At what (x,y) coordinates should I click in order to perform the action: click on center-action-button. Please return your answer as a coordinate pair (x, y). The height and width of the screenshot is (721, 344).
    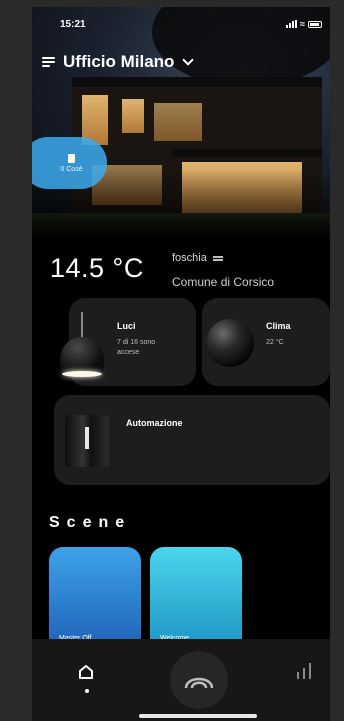
    Looking at the image, I should click on (199, 680).